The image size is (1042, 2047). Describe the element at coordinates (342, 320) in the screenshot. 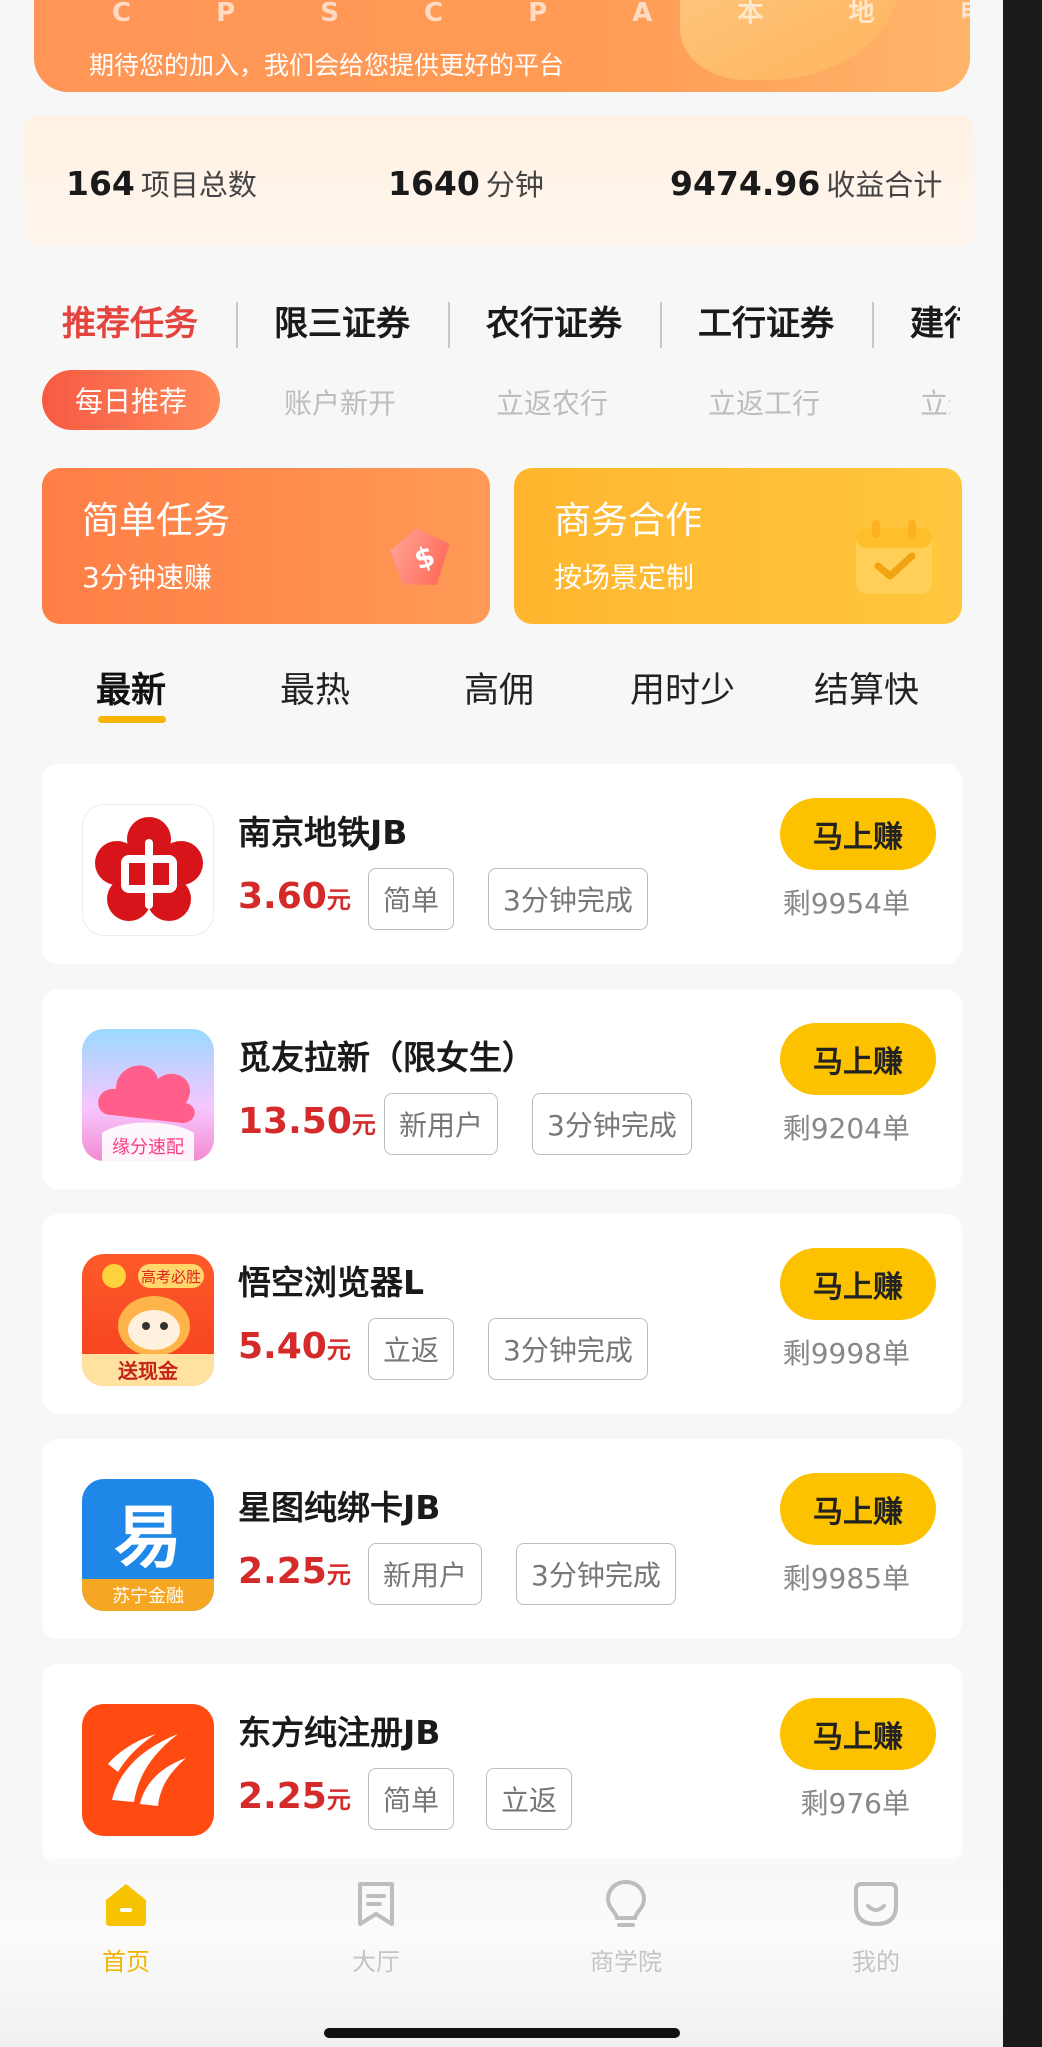

I see `tab-limit-three-securities: 限三证券` at that location.